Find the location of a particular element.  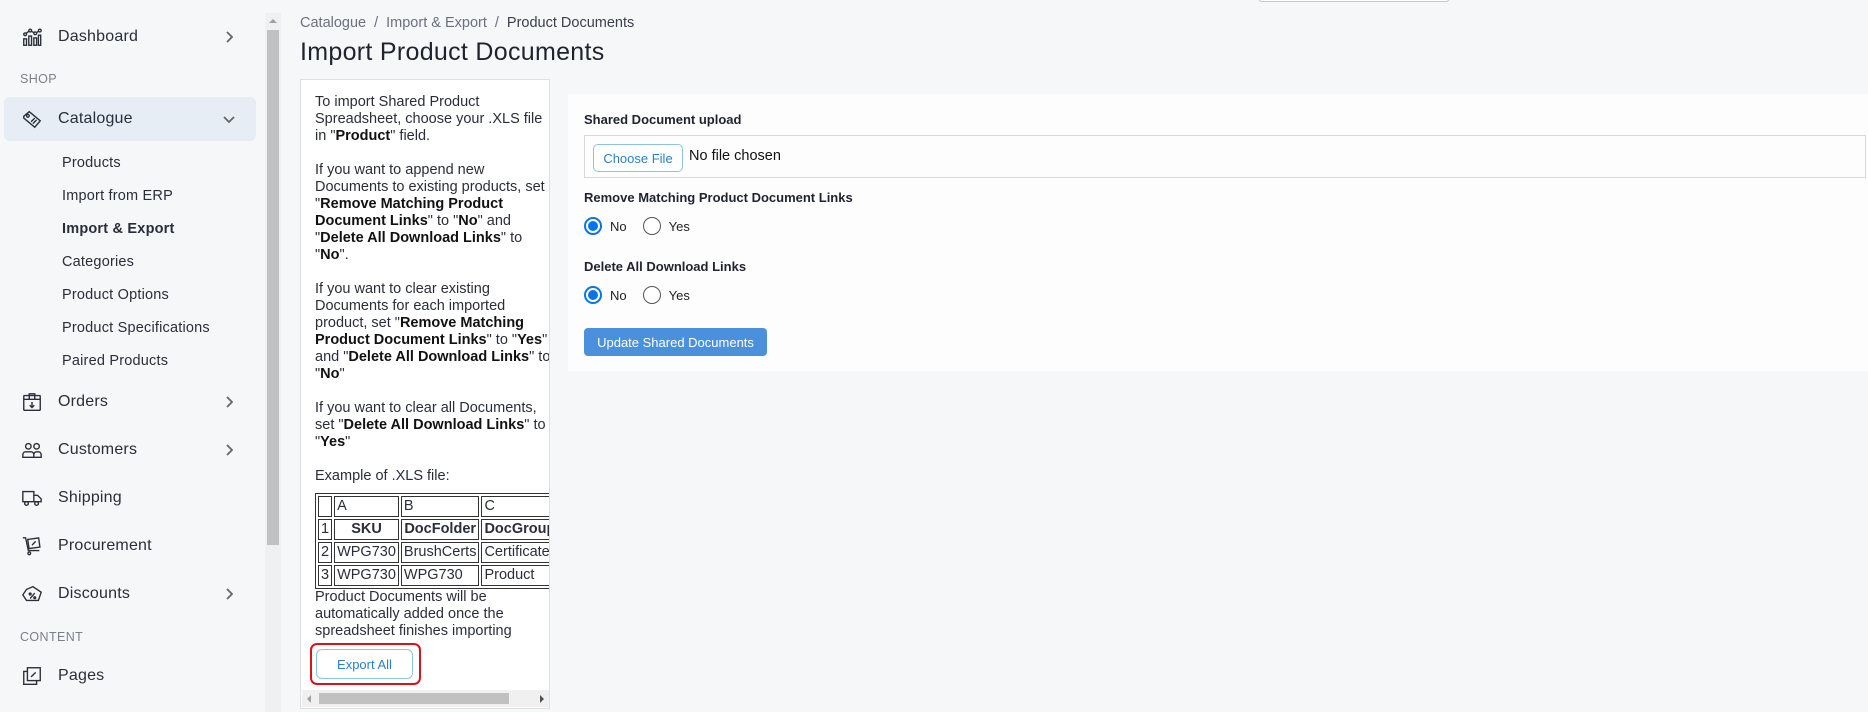

breadcrumb-product-documents: Product Documents is located at coordinates (570, 23).